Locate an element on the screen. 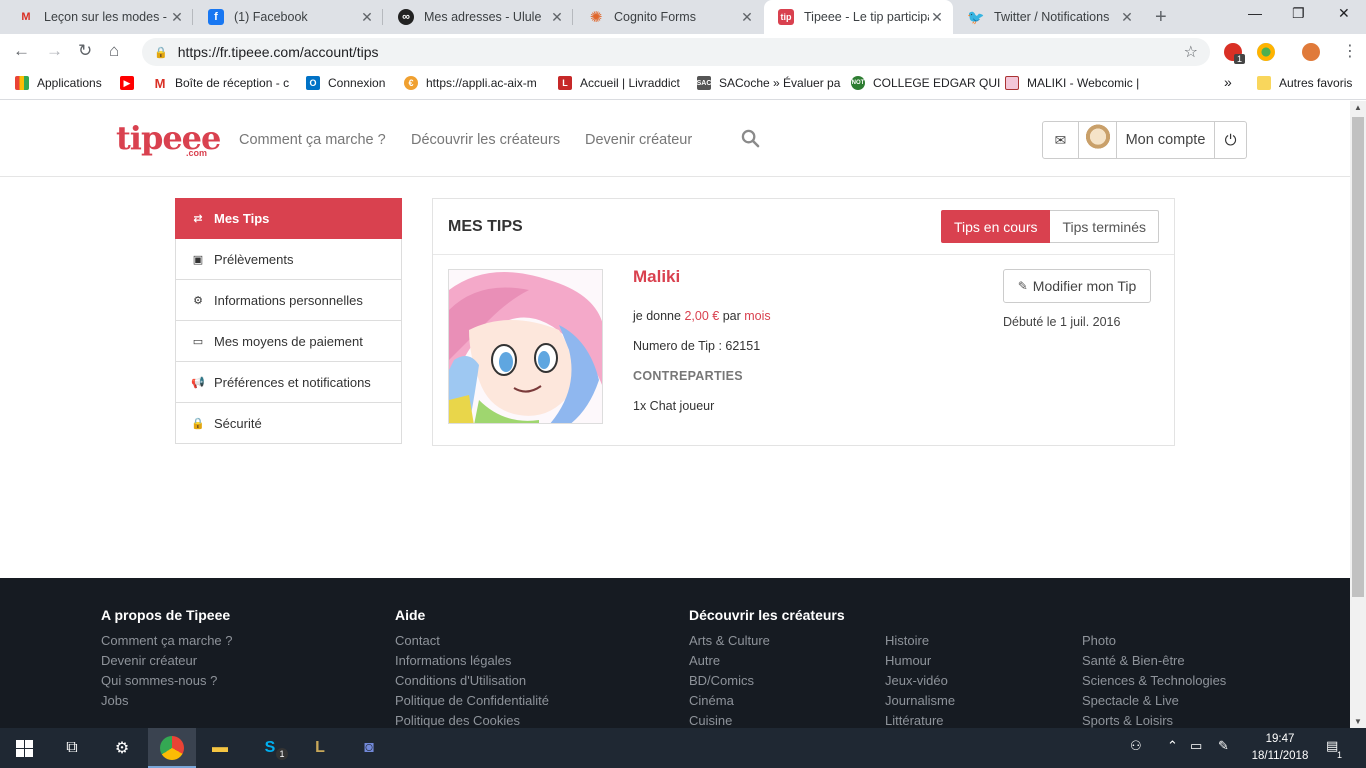  footer-link: Politique des Cookies is located at coordinates (472, 720).